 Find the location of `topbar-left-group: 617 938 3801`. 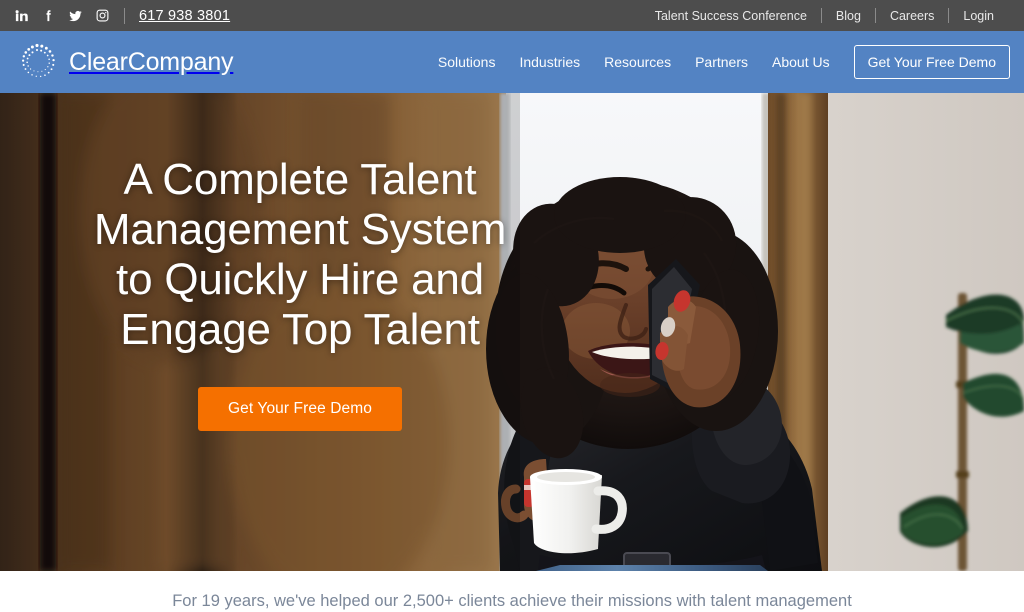

topbar-left-group: 617 938 3801 is located at coordinates (122, 15).